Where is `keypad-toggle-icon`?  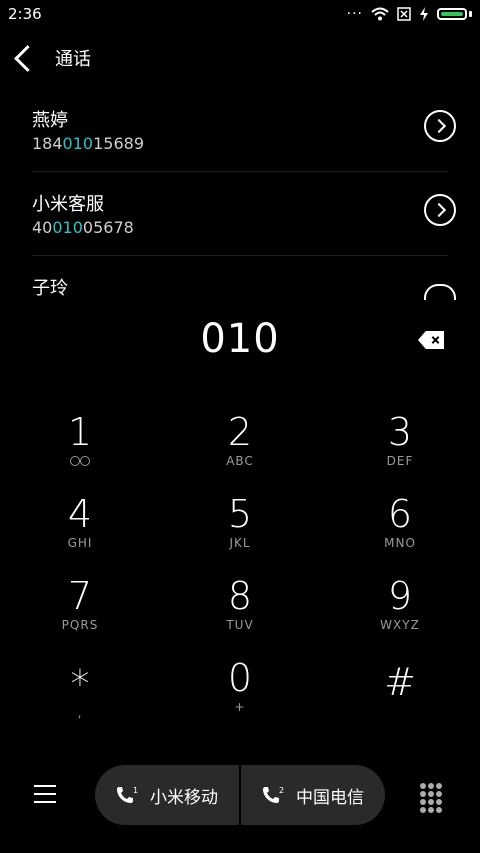
keypad-toggle-icon is located at coordinates (431, 798).